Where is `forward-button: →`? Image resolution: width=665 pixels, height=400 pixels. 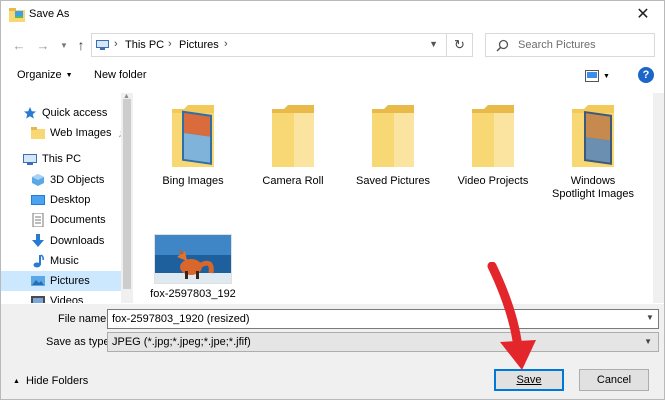 forward-button: → is located at coordinates (43, 45).